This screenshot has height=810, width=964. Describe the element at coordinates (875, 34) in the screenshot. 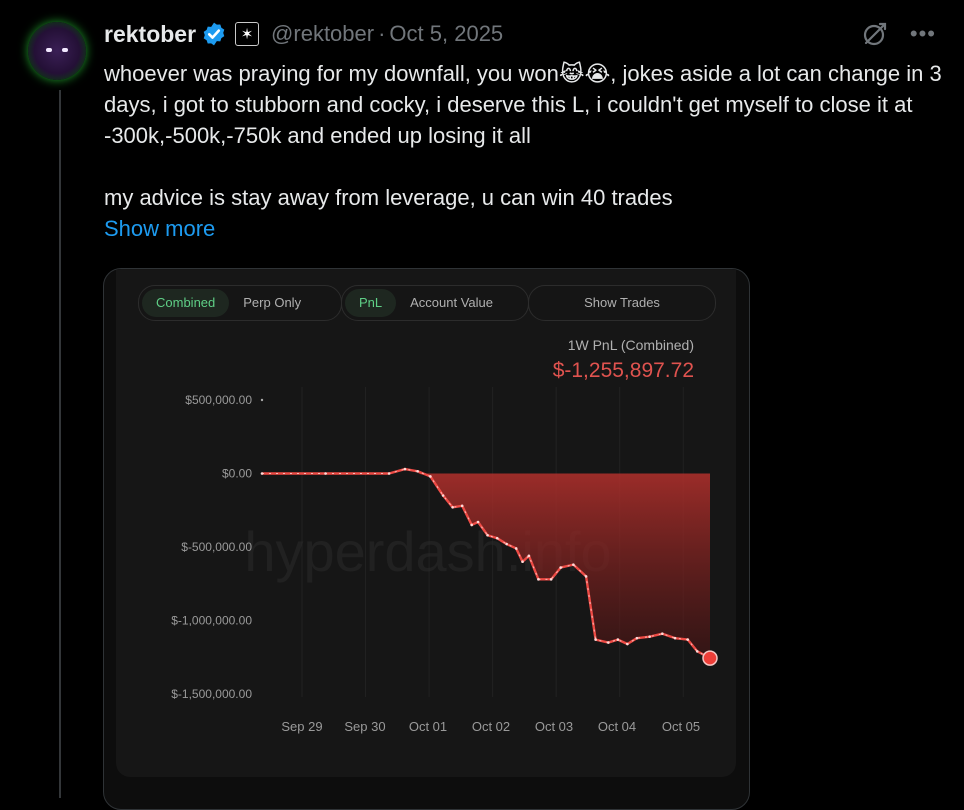

I see `grok-icon` at that location.